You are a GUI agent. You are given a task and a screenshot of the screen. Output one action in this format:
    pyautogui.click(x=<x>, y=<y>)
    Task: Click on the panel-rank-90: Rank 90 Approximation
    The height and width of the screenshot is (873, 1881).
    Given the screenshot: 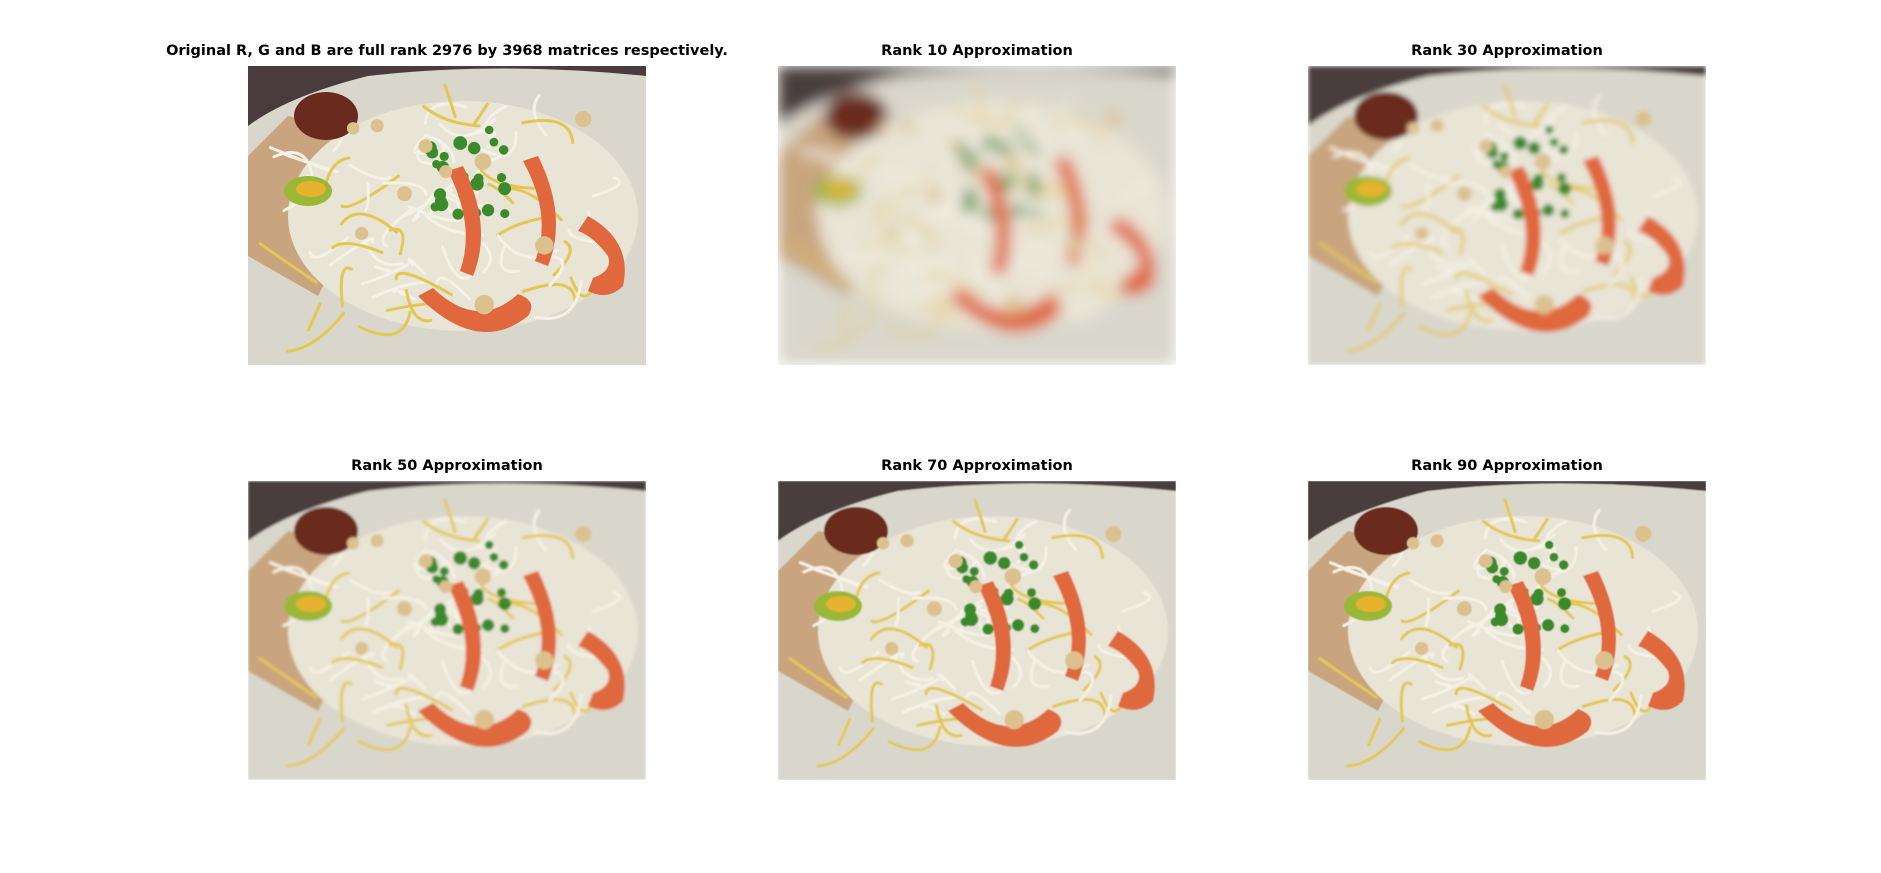 What is the action you would take?
    pyautogui.click(x=1507, y=619)
    